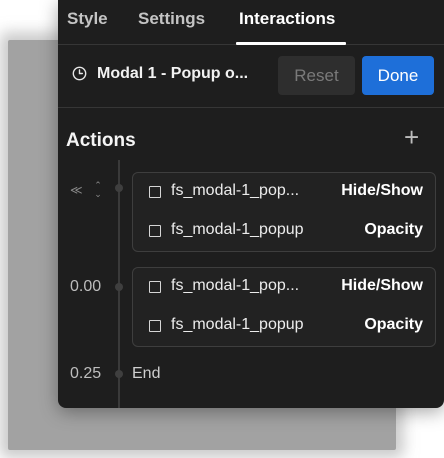 The image size is (444, 458). What do you see at coordinates (99, 190) in the screenshot?
I see `sort-icon: ⌃⌄` at bounding box center [99, 190].